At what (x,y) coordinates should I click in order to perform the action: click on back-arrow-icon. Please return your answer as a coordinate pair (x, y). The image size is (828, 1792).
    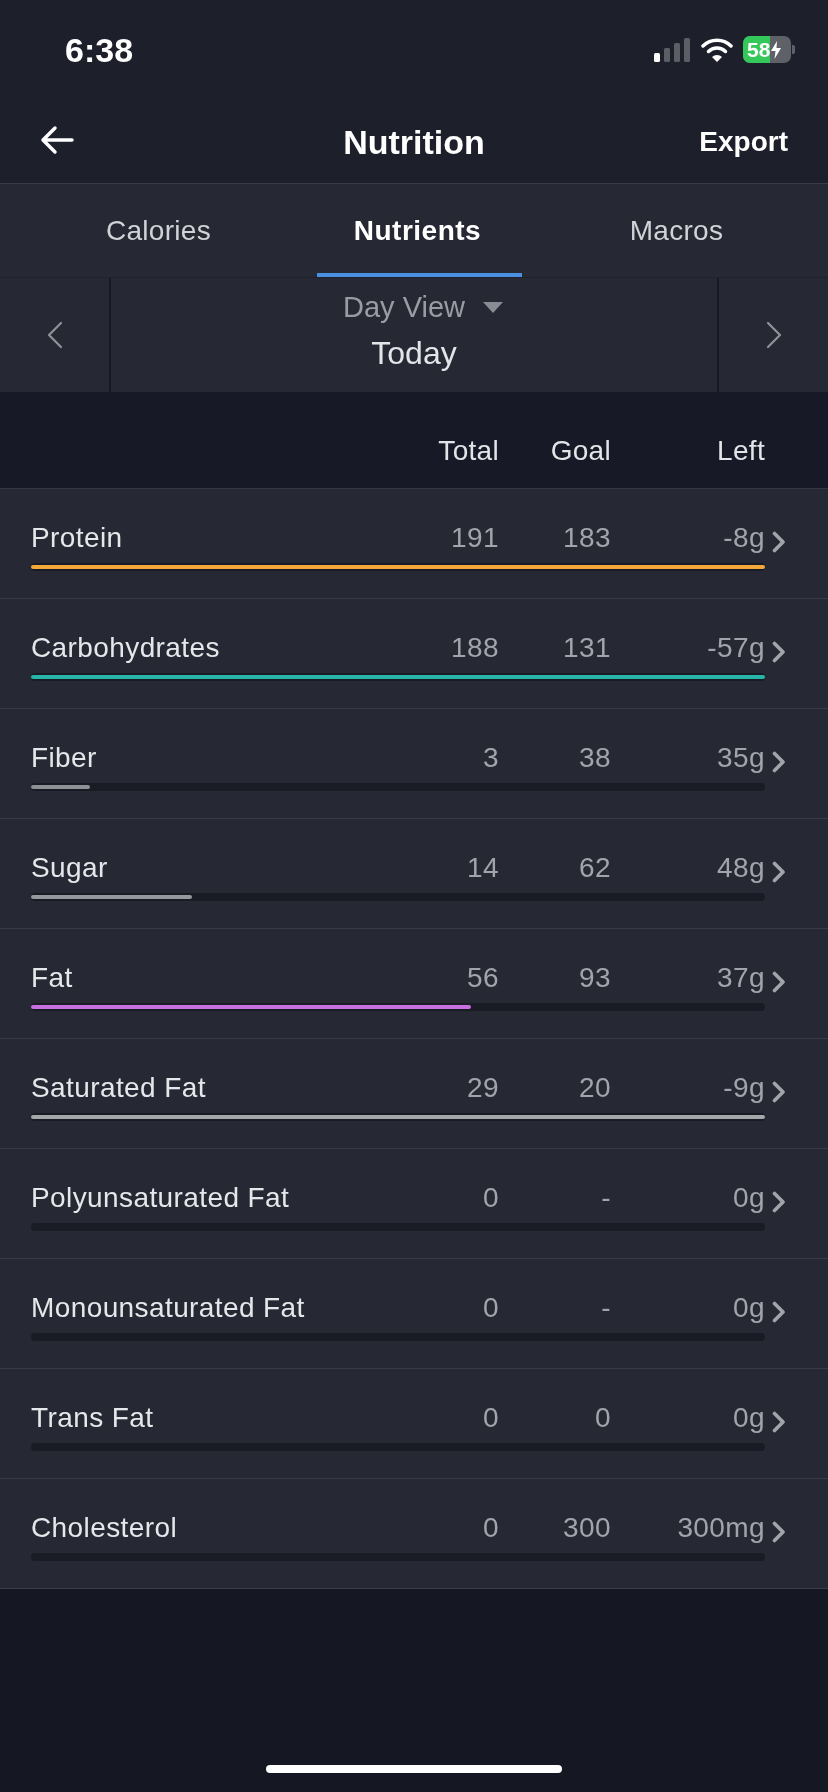
    Looking at the image, I should click on (57, 140).